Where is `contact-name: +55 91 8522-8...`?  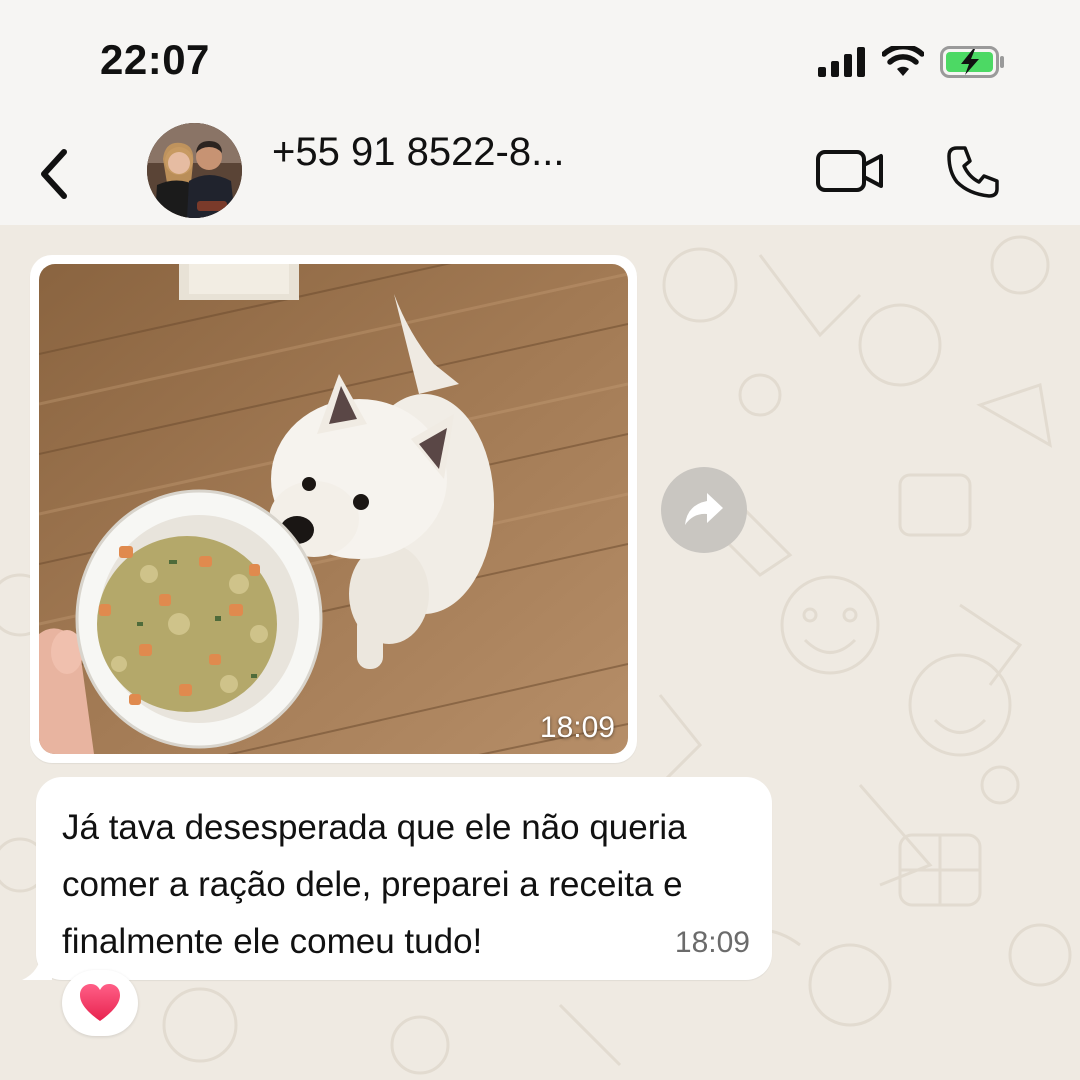 contact-name: +55 91 8522-8... is located at coordinates (418, 152).